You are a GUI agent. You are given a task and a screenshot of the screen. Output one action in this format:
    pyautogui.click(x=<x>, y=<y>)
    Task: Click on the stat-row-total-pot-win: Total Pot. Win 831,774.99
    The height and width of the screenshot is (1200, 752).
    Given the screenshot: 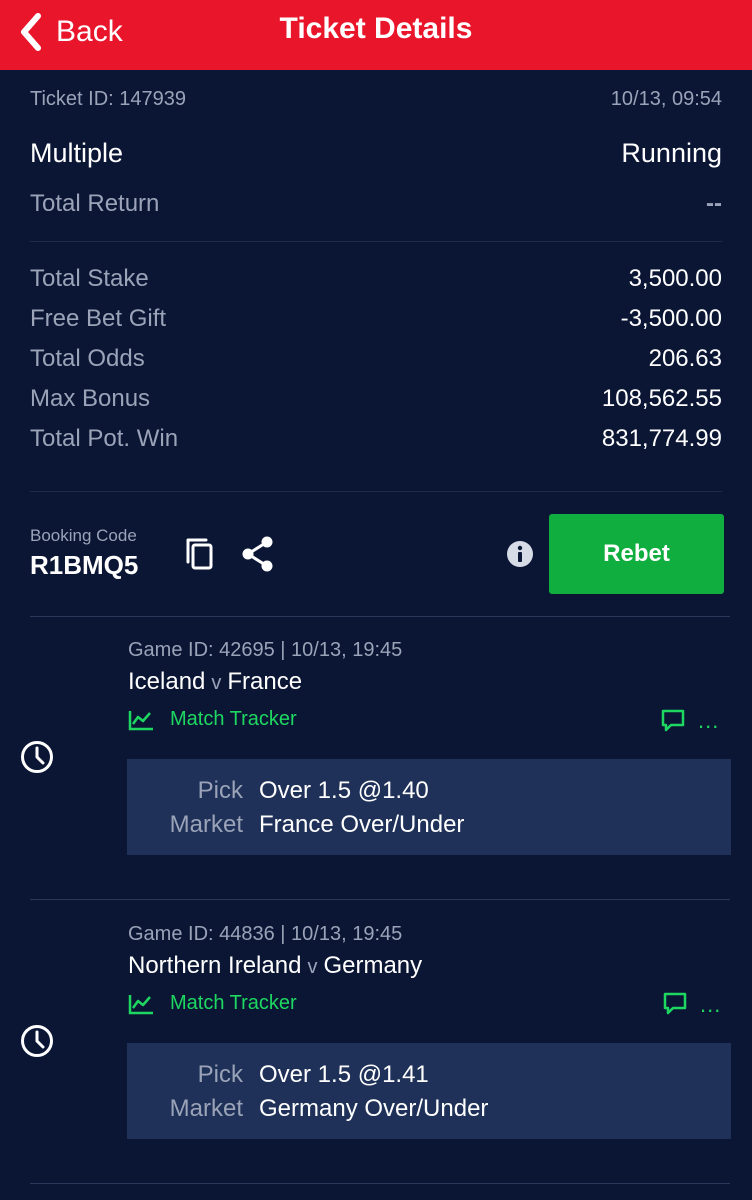 What is the action you would take?
    pyautogui.click(x=376, y=439)
    